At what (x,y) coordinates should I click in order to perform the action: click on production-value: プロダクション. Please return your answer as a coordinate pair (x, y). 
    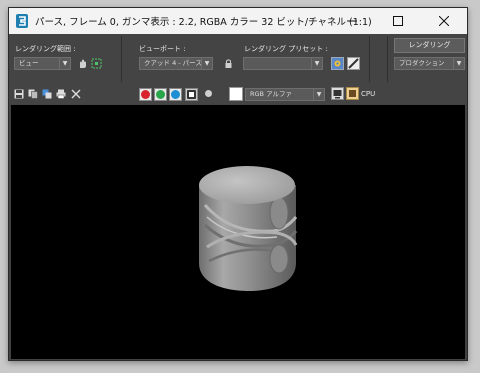
    Looking at the image, I should click on (422, 63).